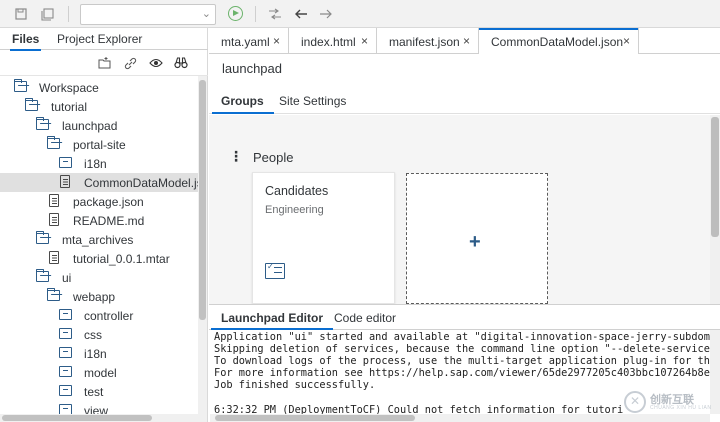  Describe the element at coordinates (272, 320) in the screenshot. I see `tab-launchpad-editor: Launchpad Editor` at that location.